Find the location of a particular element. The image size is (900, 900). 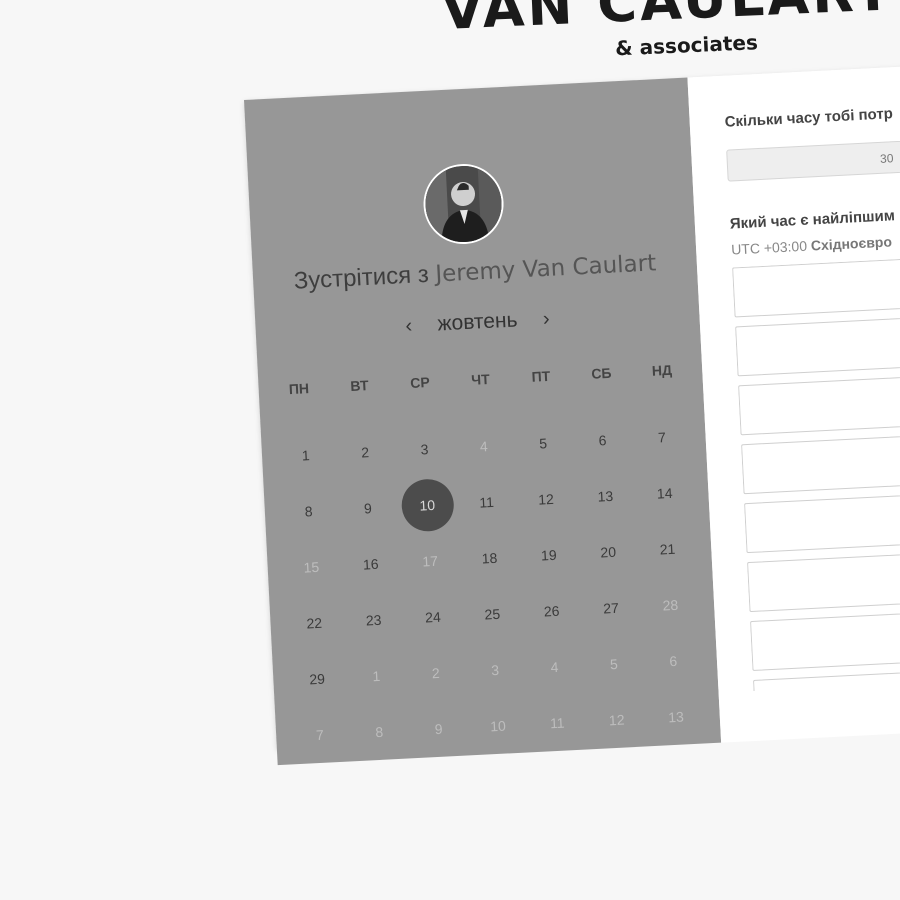

calendar-day: 12 is located at coordinates (546, 499).